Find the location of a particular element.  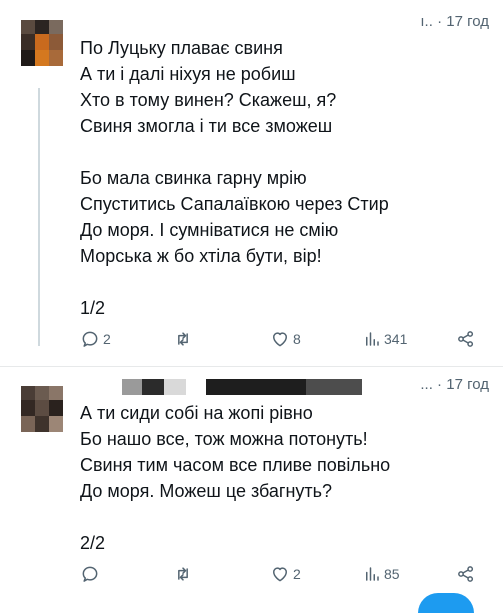

tweet-header: ... · 17 год is located at coordinates (284, 387).